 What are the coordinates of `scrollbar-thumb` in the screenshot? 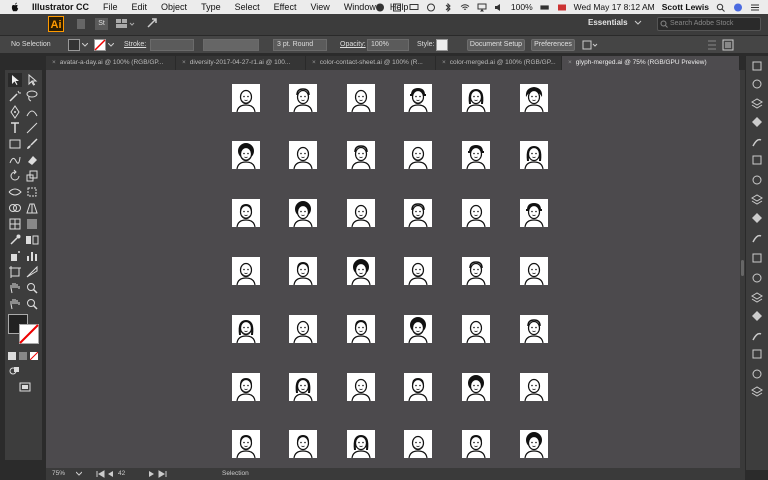 It's located at (742, 268).